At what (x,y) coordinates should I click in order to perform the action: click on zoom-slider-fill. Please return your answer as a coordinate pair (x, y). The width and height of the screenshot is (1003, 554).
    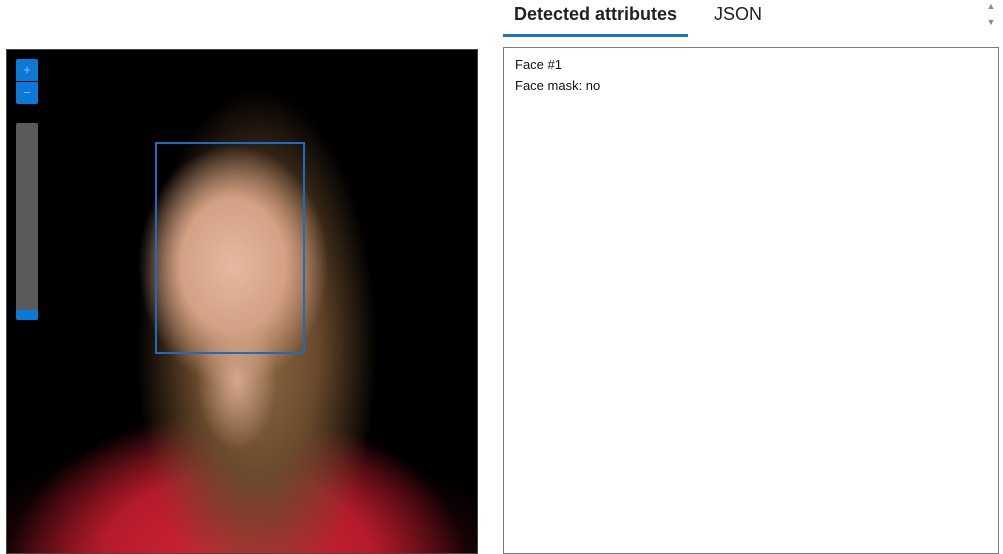
    Looking at the image, I should click on (27, 315).